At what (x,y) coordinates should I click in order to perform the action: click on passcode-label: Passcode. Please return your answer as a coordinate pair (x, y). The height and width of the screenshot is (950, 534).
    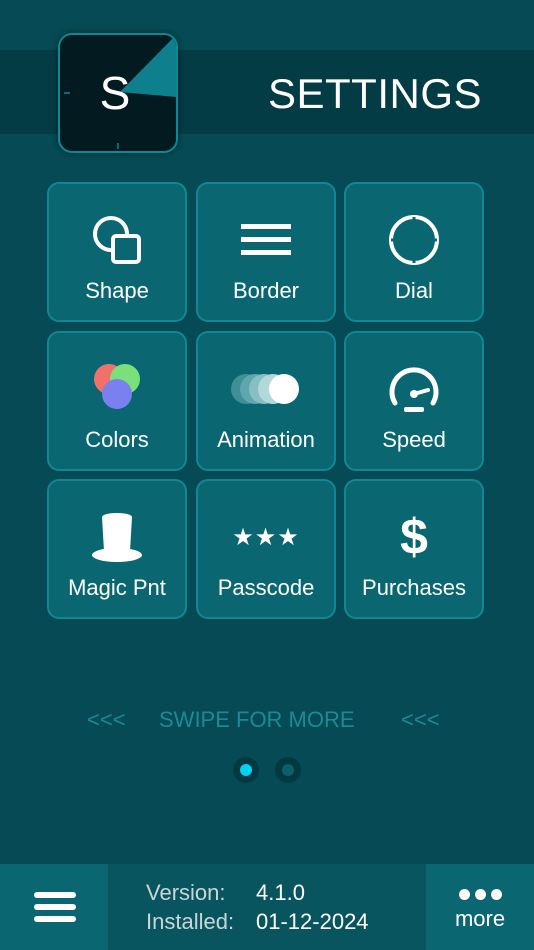
    Looking at the image, I should click on (266, 587).